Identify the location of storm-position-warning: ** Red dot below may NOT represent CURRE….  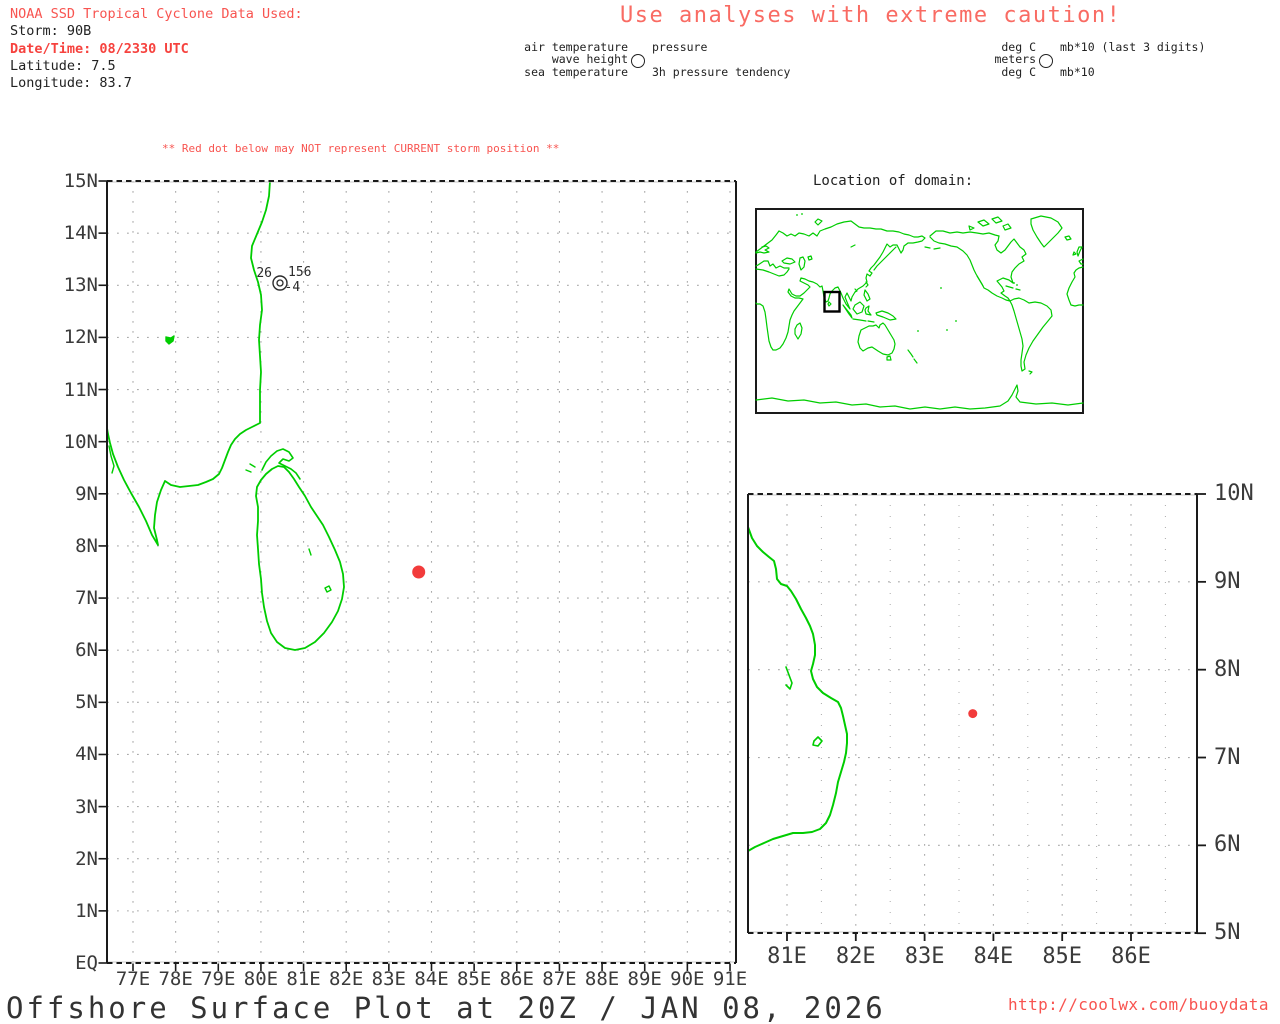
(361, 148).